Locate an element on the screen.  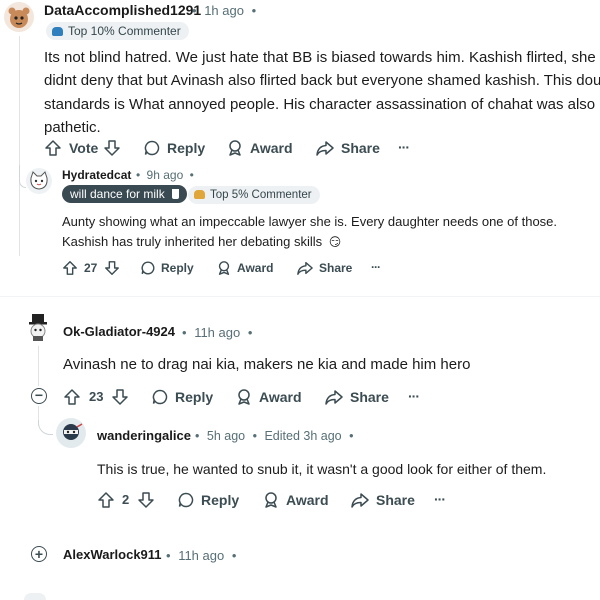
comment-time: 9h ago is located at coordinates (165, 175).